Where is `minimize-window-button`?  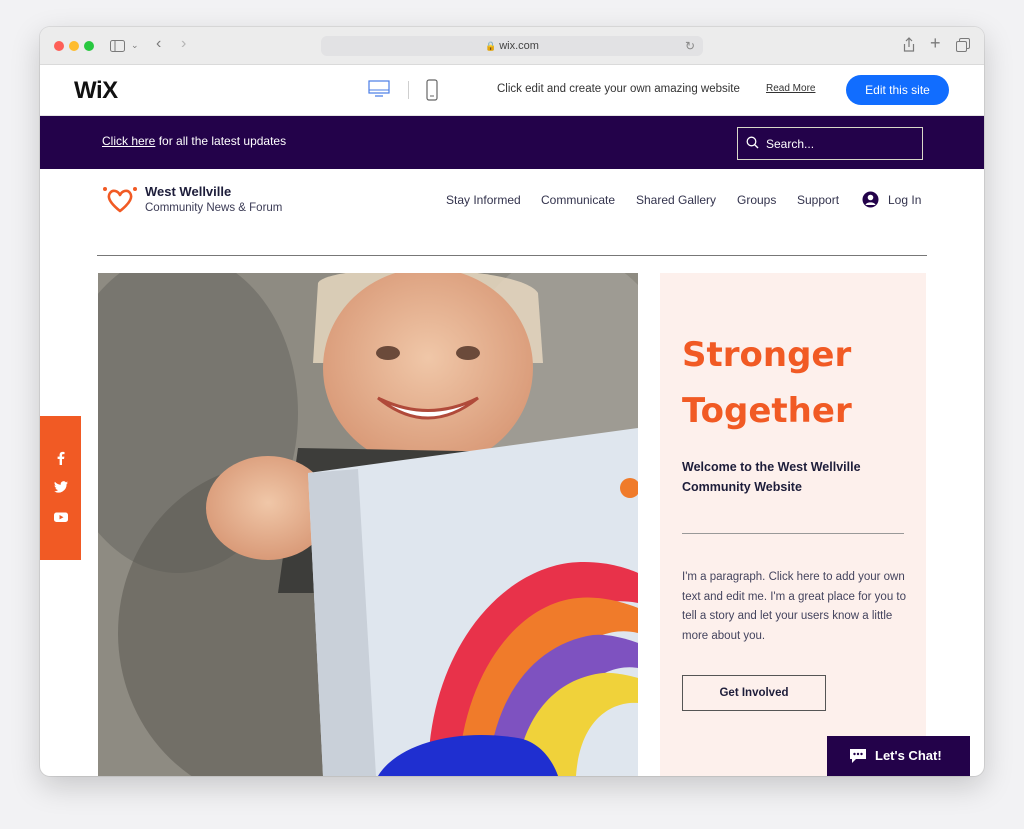 minimize-window-button is located at coordinates (74, 46).